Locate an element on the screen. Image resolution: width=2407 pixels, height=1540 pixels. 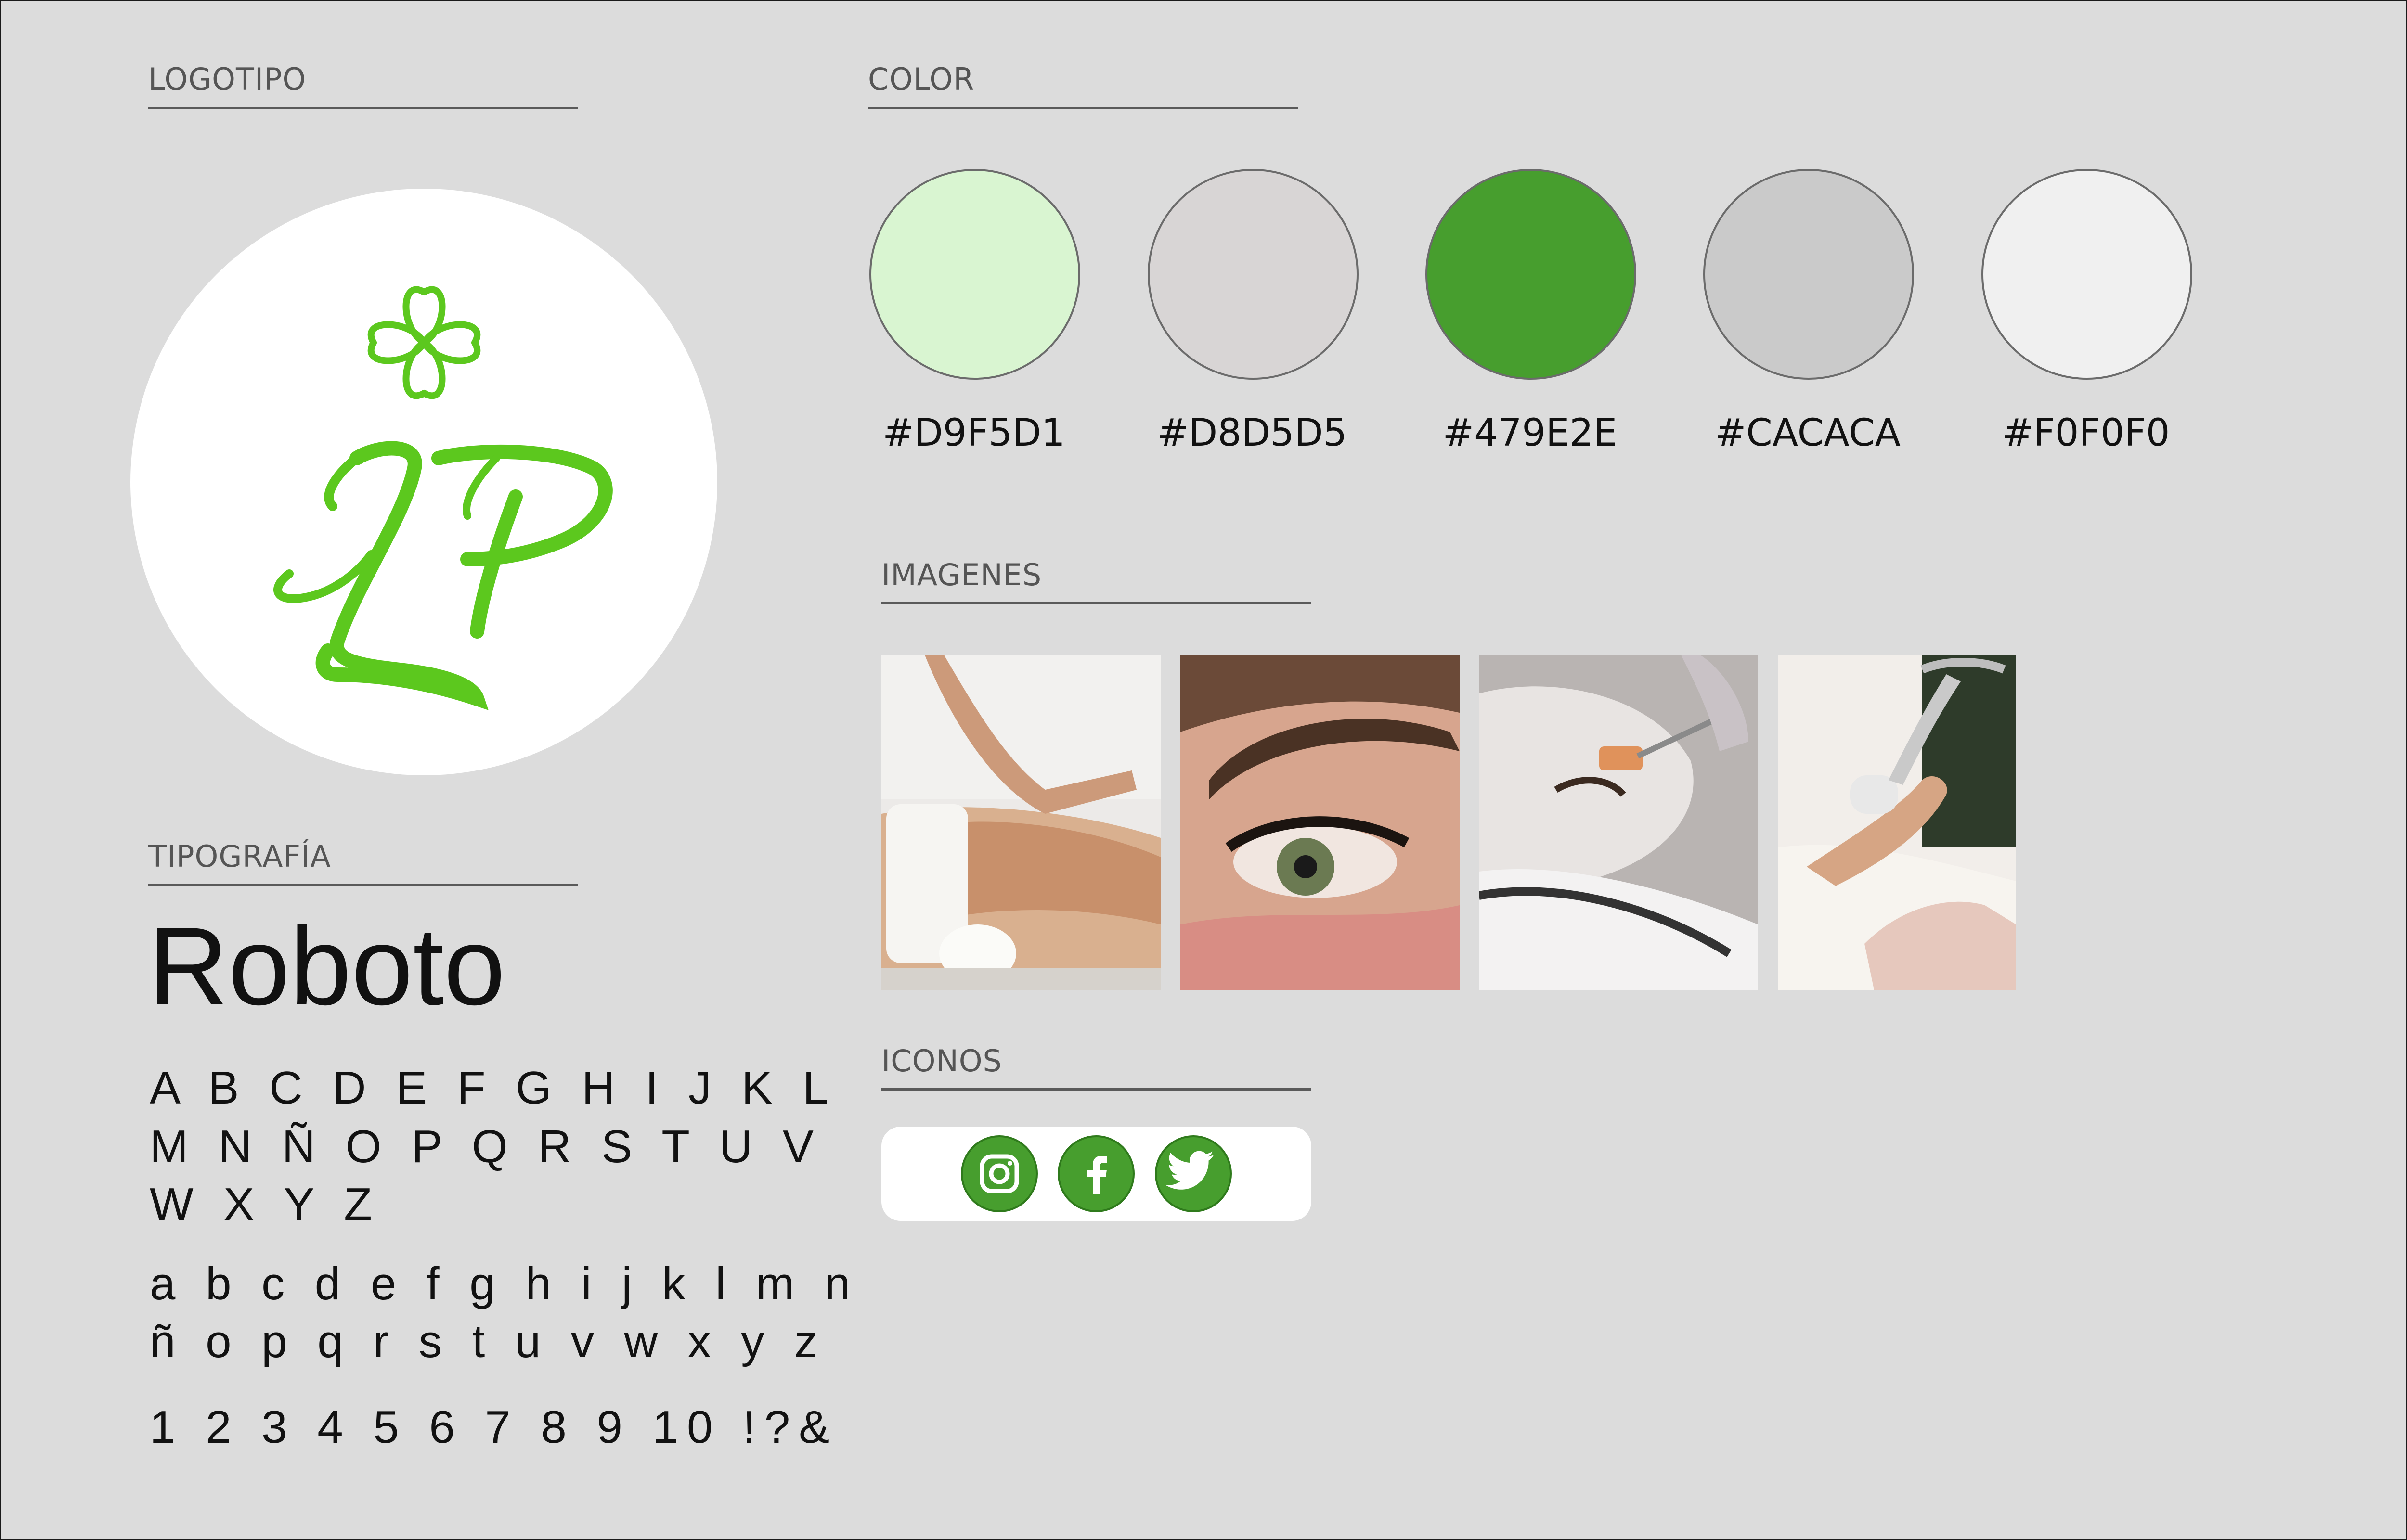
logo is located at coordinates (423, 482).